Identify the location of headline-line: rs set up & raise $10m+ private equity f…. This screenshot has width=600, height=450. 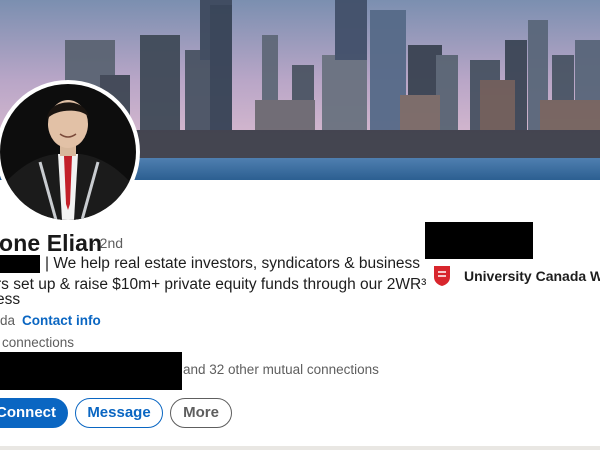
(213, 284).